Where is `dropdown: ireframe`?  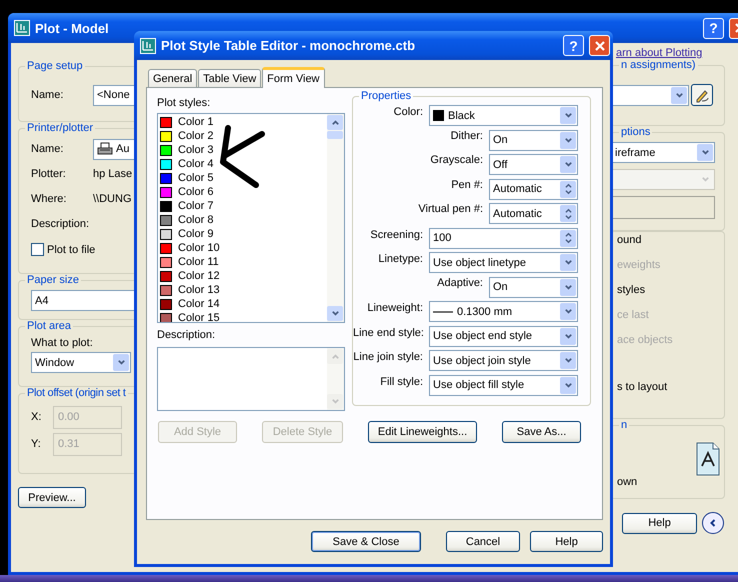
dropdown: ireframe is located at coordinates (663, 152).